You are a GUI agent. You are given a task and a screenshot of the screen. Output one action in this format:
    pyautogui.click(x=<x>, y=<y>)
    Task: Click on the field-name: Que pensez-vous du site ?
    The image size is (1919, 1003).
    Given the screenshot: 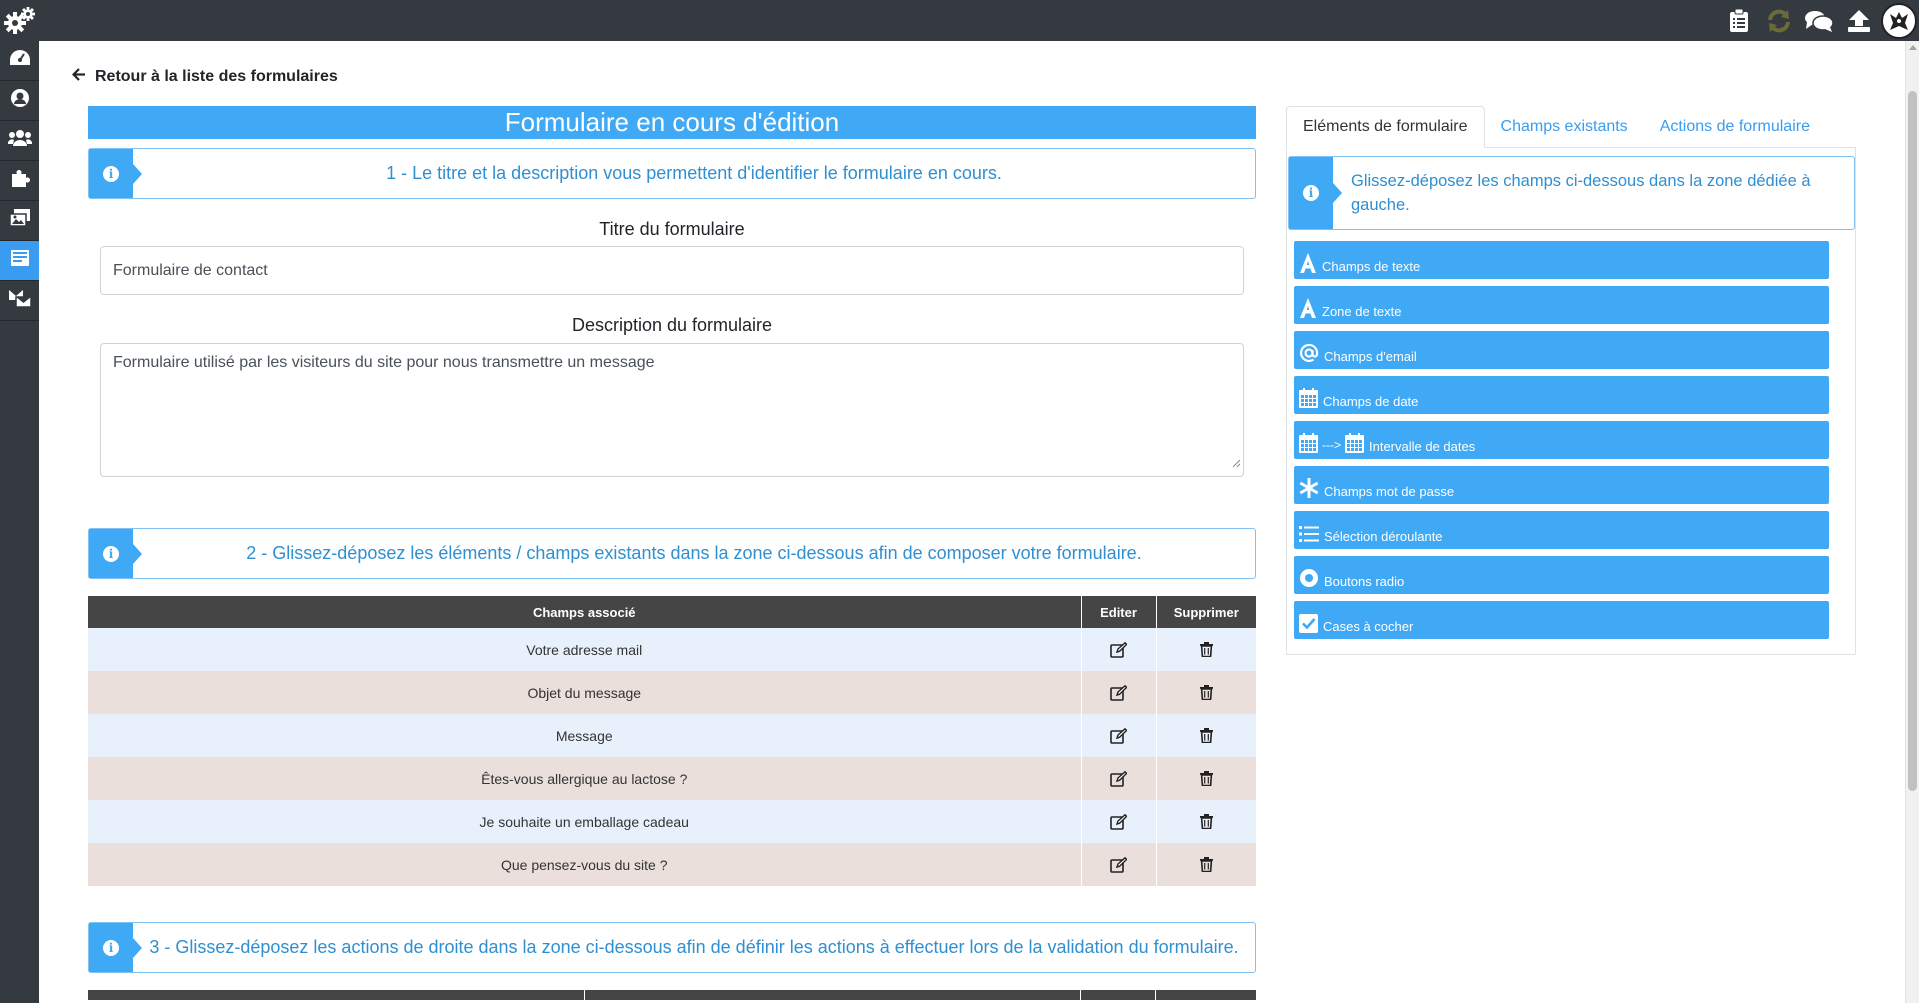 What is the action you would take?
    pyautogui.click(x=585, y=864)
    